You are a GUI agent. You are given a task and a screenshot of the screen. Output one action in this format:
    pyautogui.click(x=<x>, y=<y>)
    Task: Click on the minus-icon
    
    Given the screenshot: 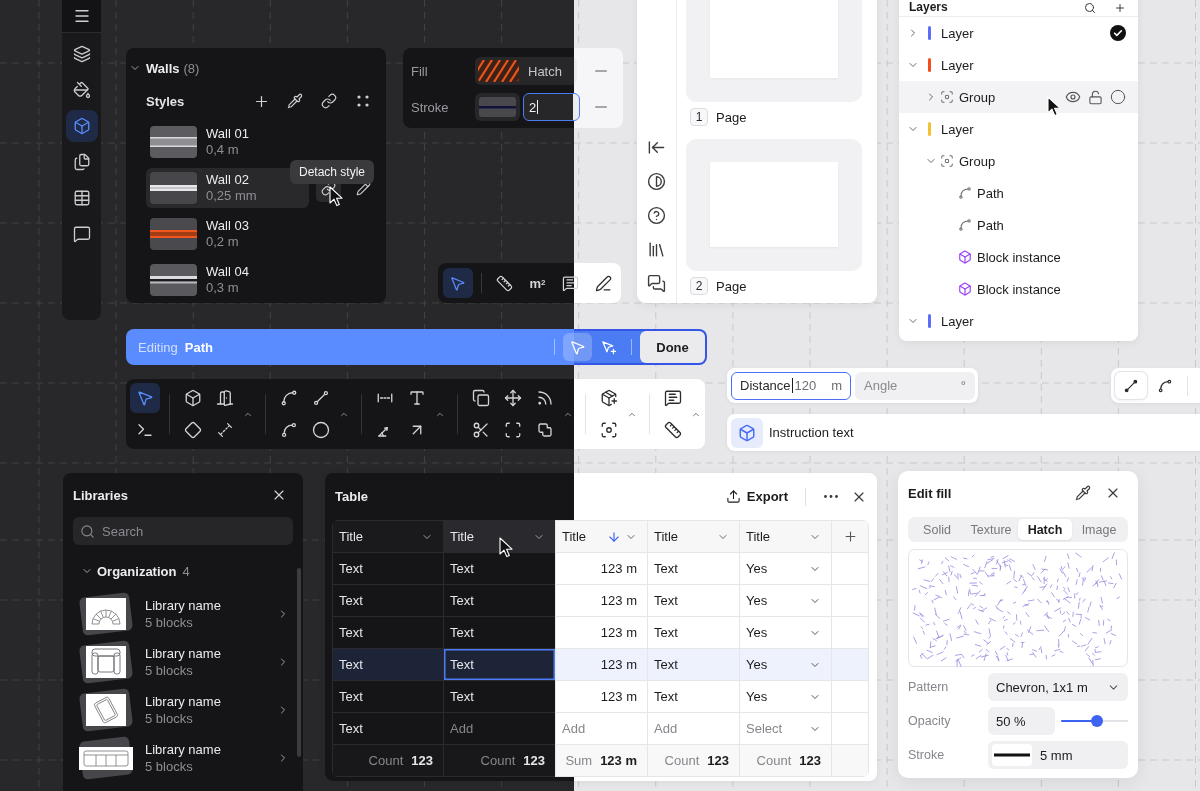 What is the action you would take?
    pyautogui.click(x=601, y=107)
    